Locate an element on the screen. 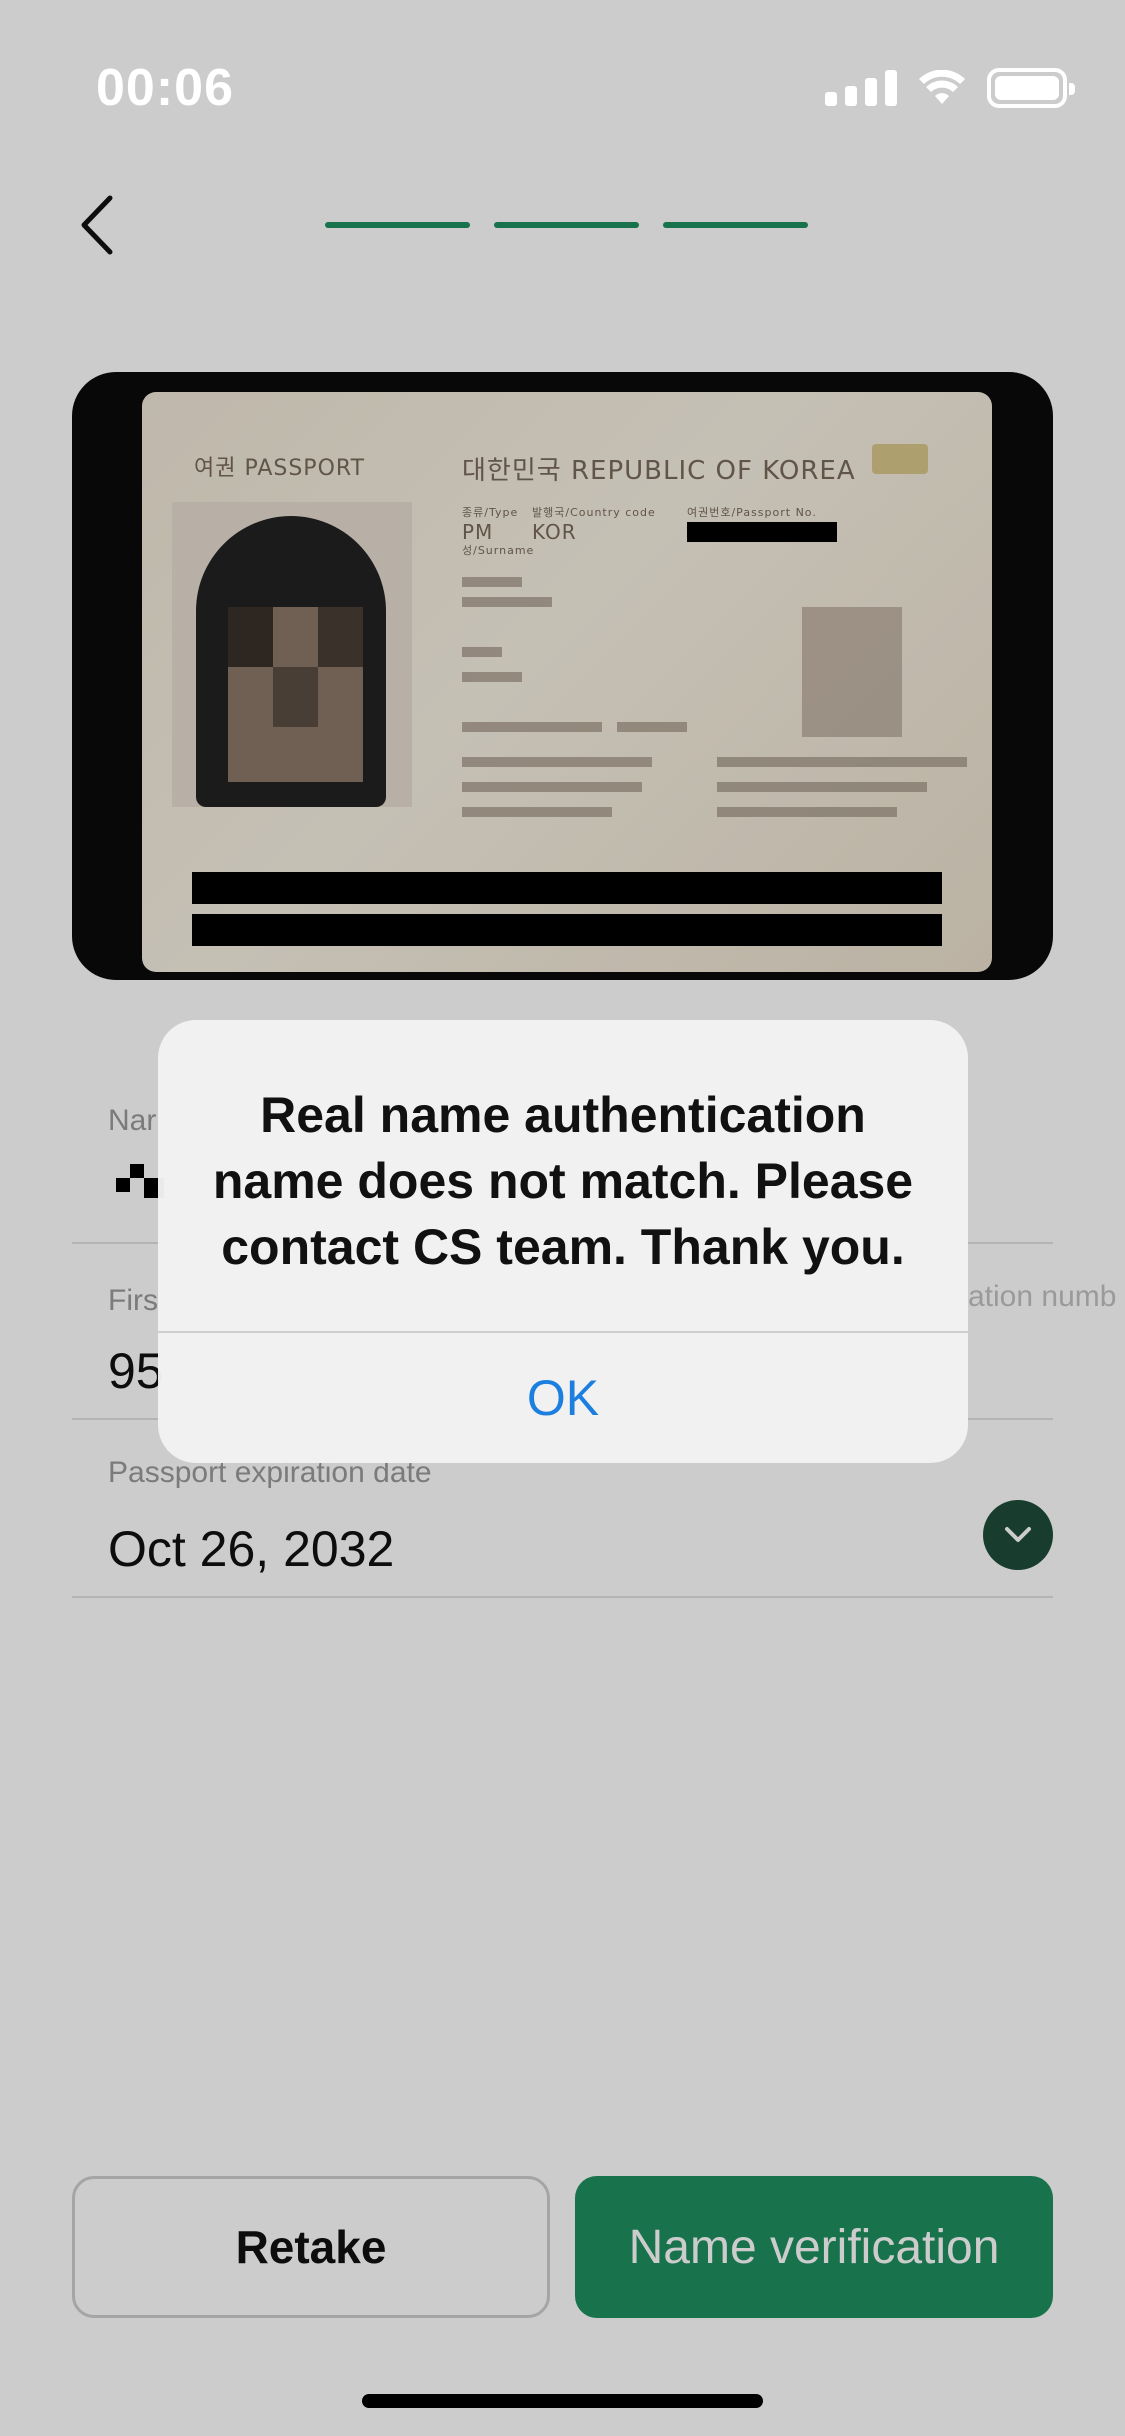  battery-icon is located at coordinates (1031, 88).